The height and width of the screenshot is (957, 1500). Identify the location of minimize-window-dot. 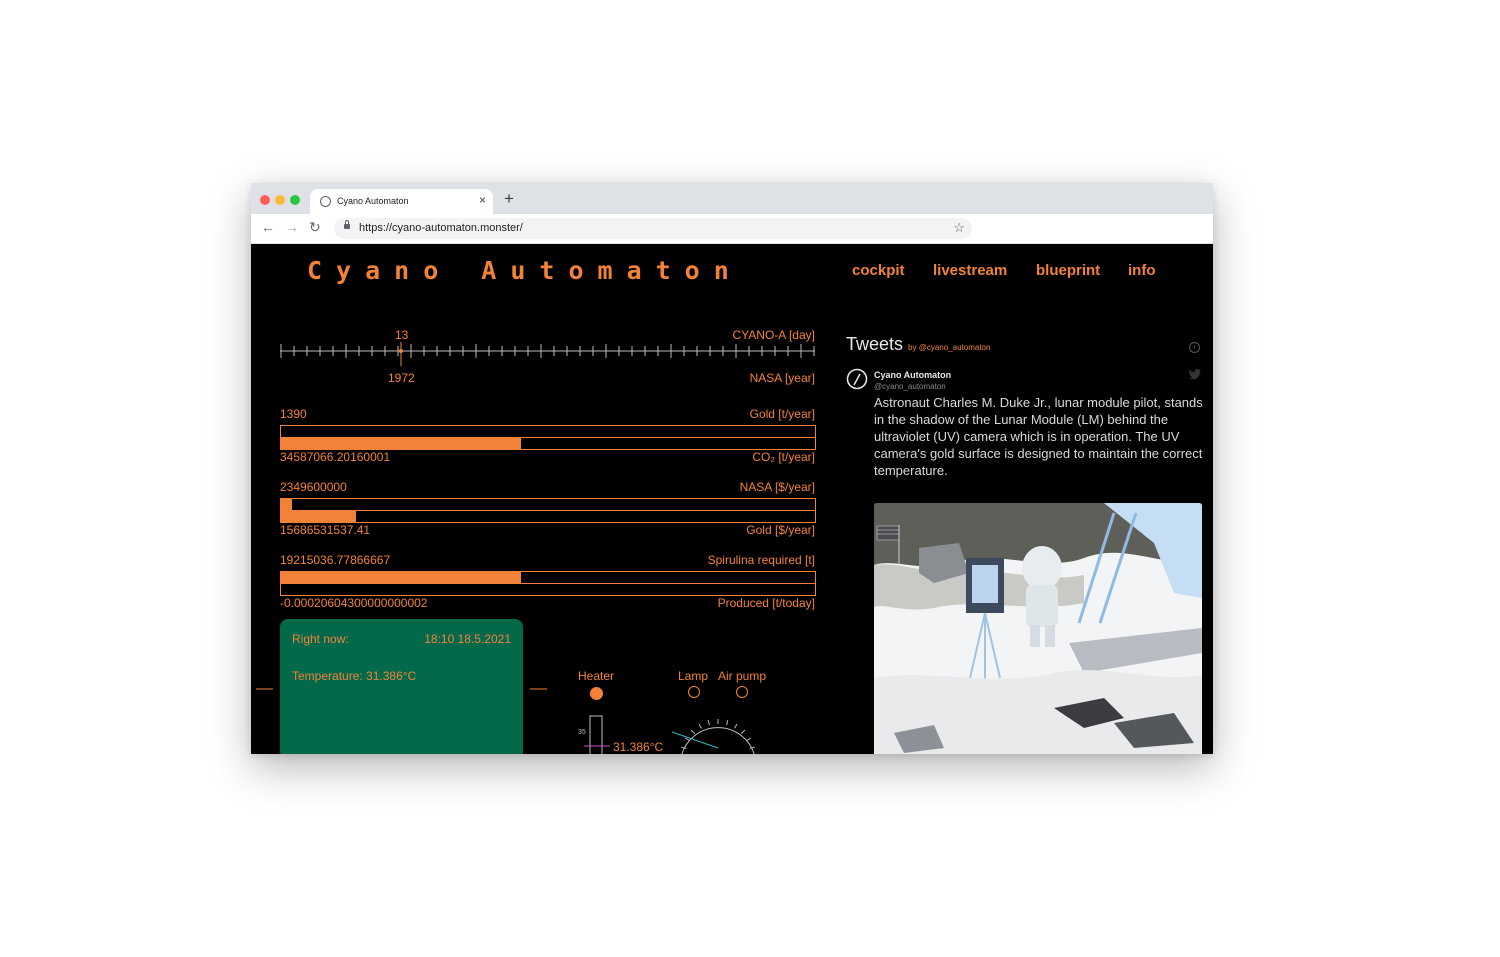
(280, 200).